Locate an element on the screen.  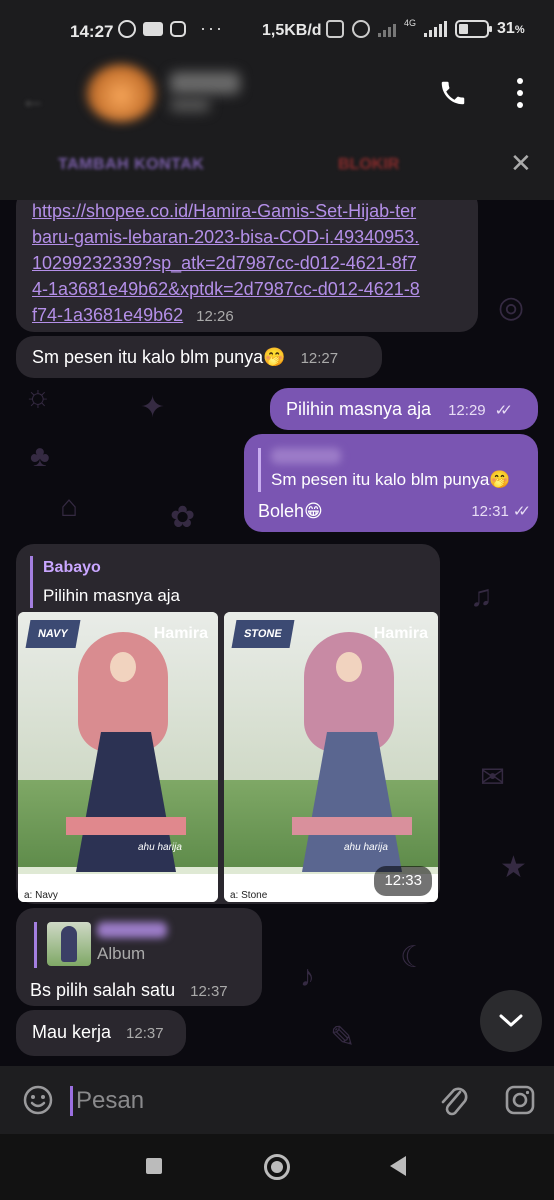
message-incoming: Sm pesen itu kalo blm punya🤭 12:27 is located at coordinates (199, 357).